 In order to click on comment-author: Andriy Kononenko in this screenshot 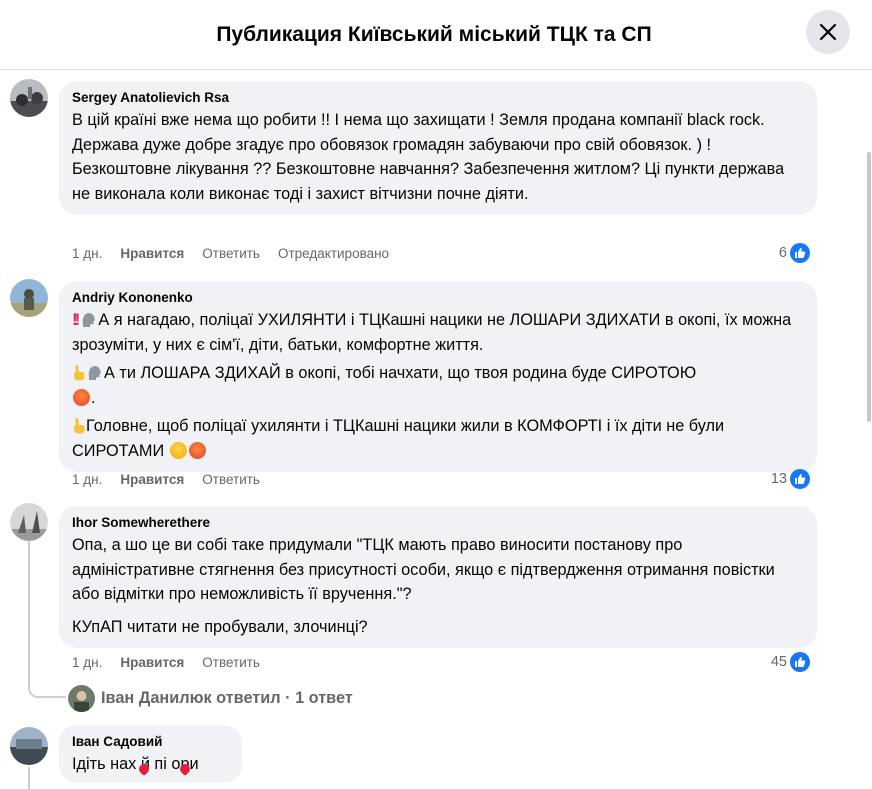, I will do `click(438, 297)`.